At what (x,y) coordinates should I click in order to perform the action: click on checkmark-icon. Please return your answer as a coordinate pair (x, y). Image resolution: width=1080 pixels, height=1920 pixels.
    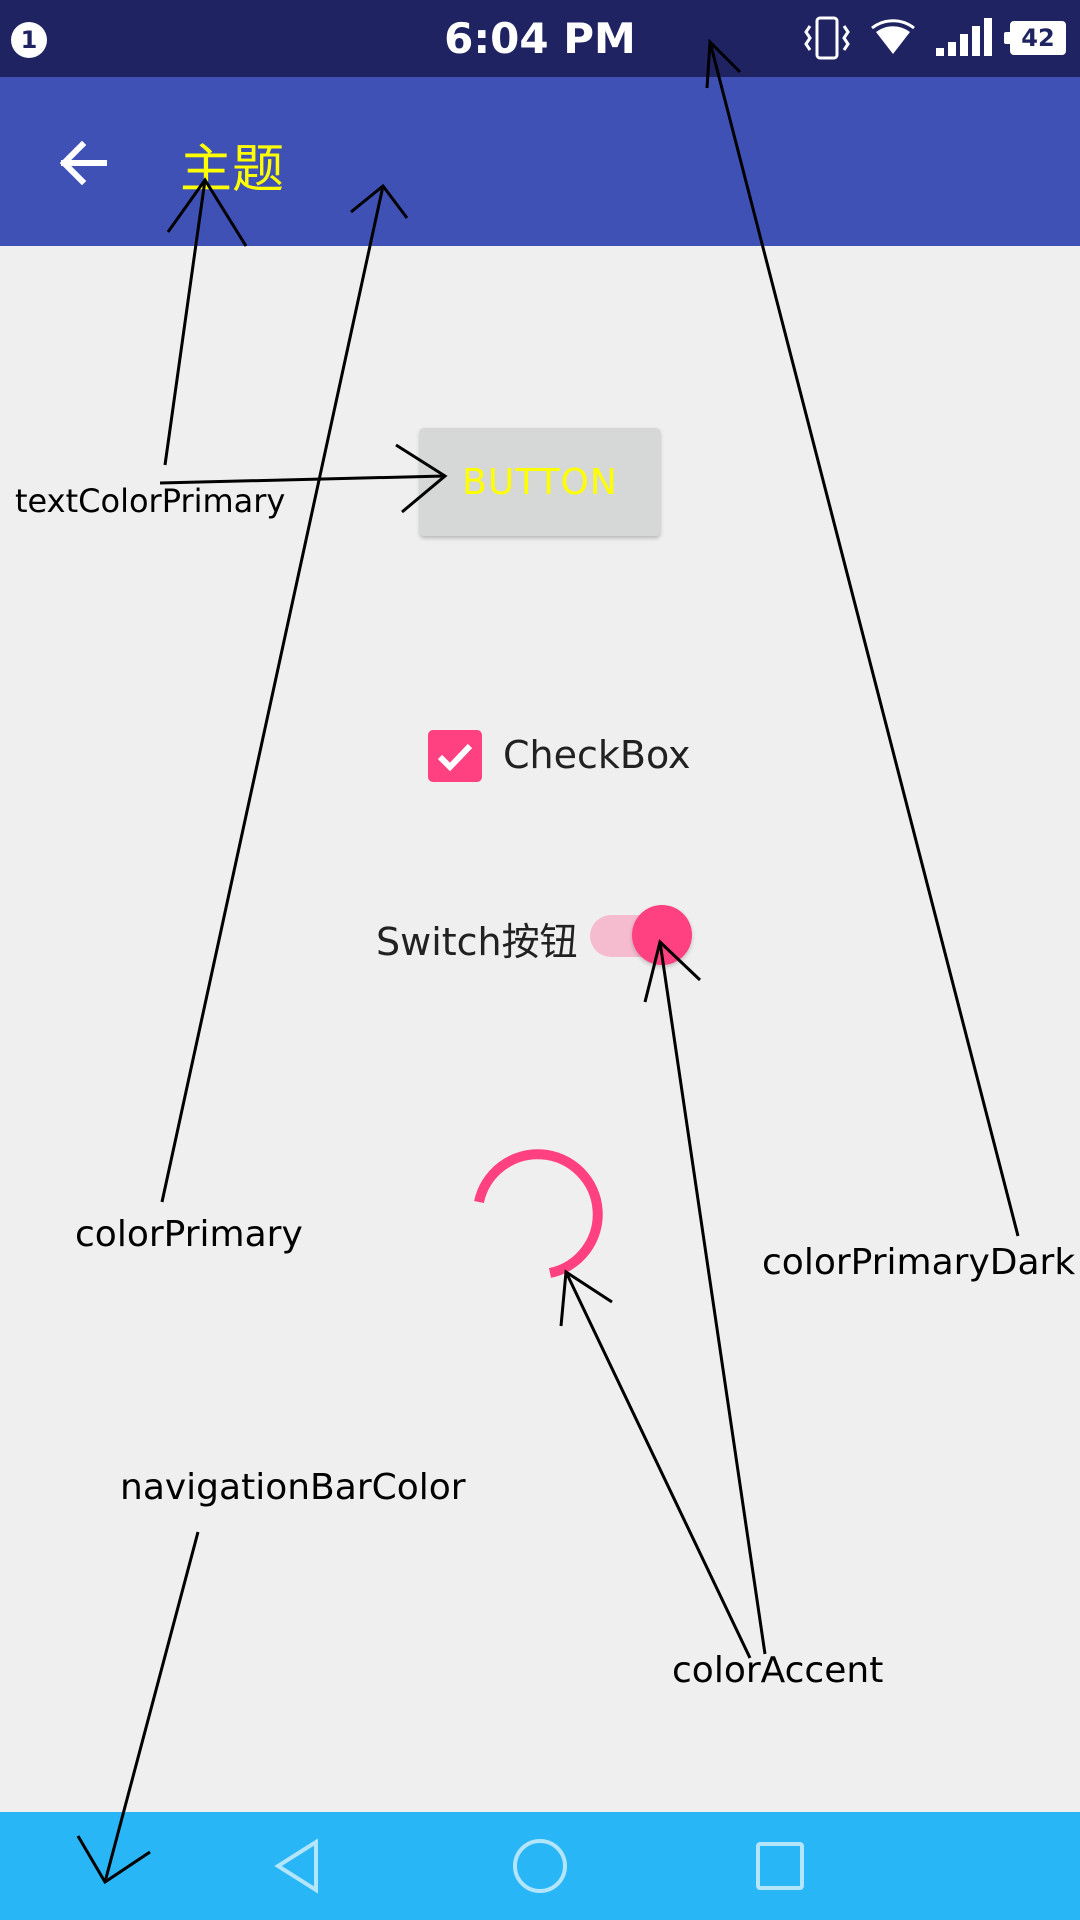
    Looking at the image, I should click on (455, 757).